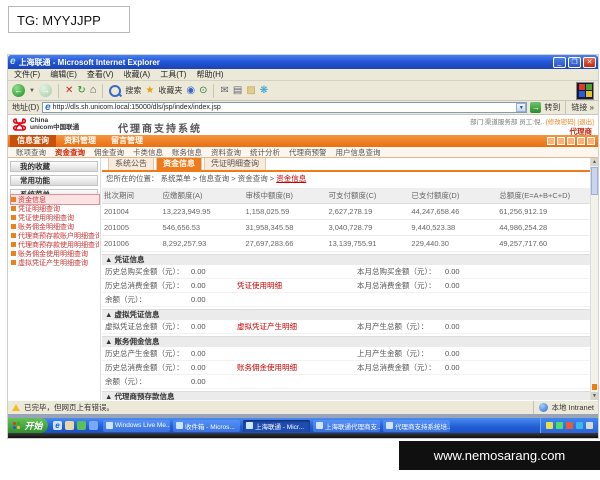 The height and width of the screenshot is (480, 600). Describe the element at coordinates (582, 107) in the screenshot. I see `links-label: 链接 »` at that location.